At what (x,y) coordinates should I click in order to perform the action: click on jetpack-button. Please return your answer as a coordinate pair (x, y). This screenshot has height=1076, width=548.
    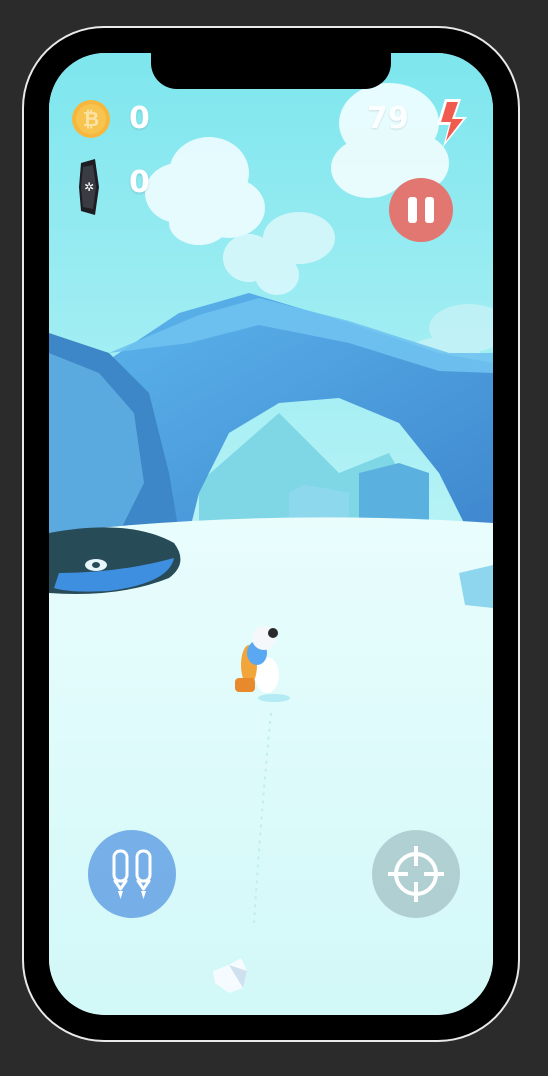
    Looking at the image, I should click on (132, 874).